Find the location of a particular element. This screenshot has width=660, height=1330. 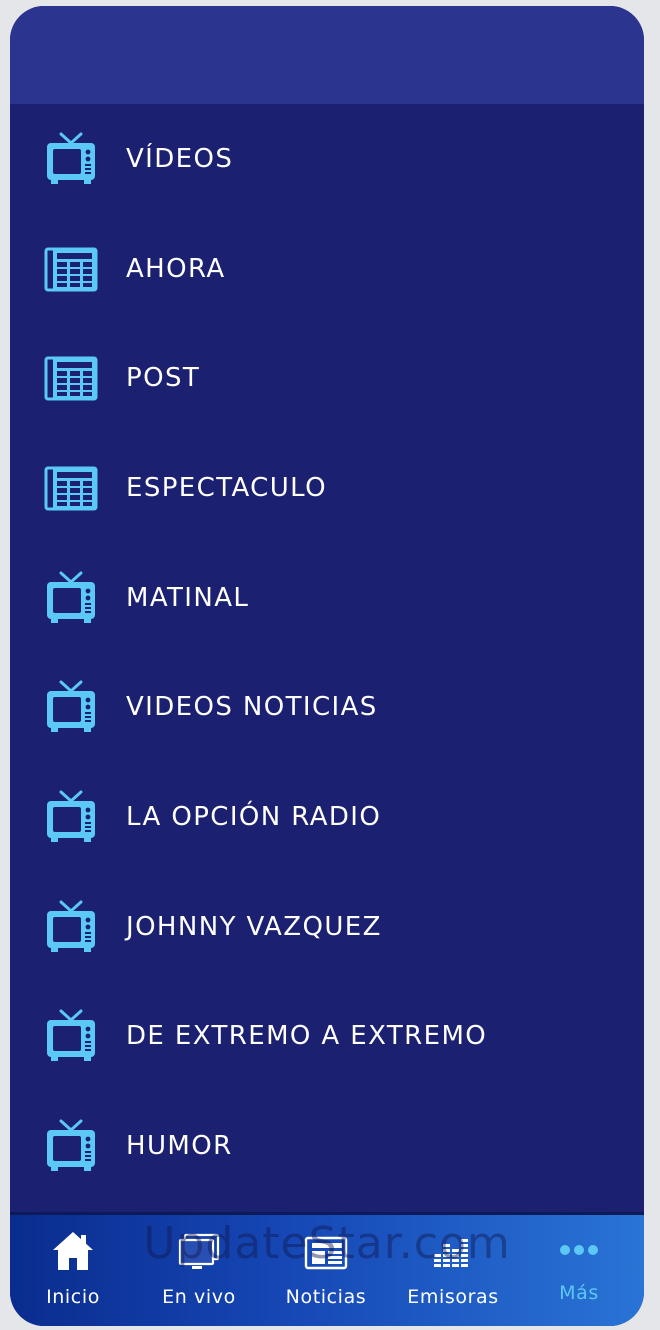

menu-item-label: DE EXTREMO A EXTREMO is located at coordinates (307, 1036).